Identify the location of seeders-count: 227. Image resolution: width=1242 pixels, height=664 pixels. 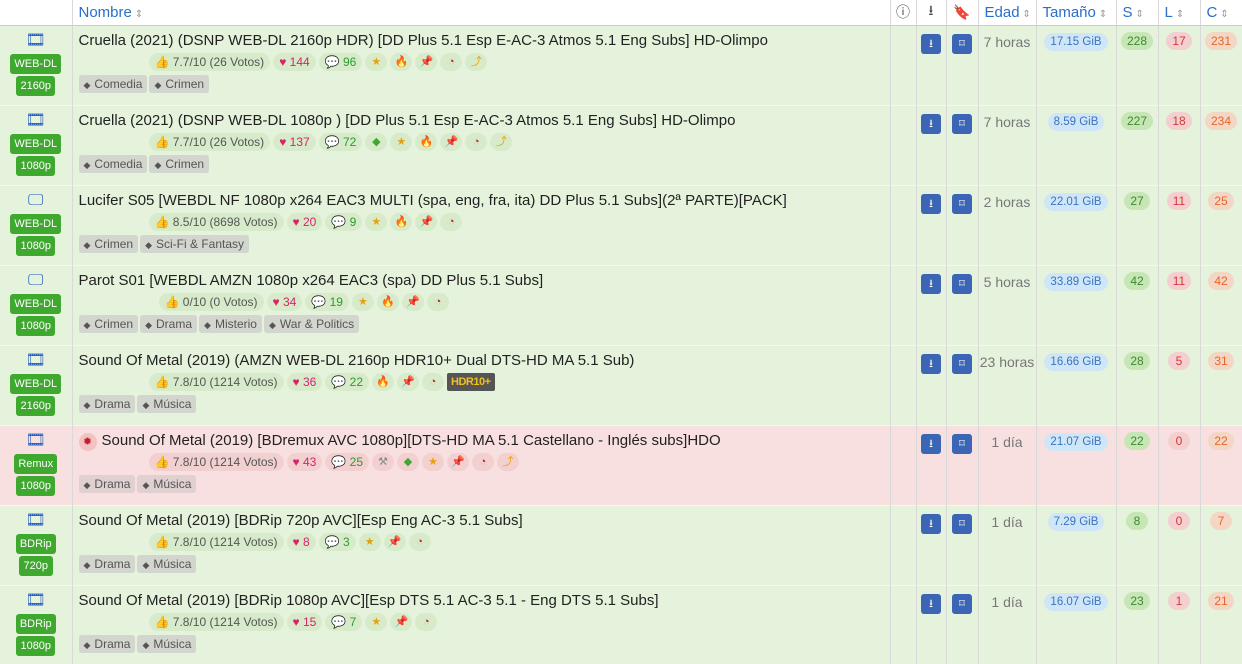
(1137, 120).